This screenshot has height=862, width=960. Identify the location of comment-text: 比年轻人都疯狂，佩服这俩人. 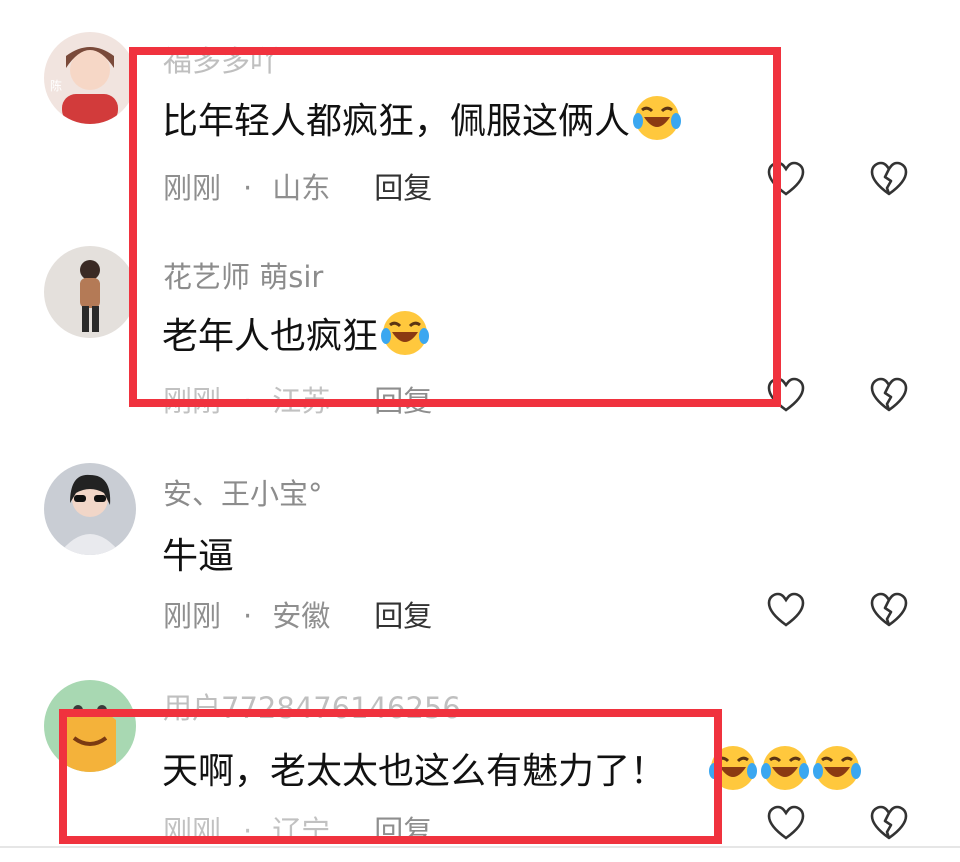
(422, 118).